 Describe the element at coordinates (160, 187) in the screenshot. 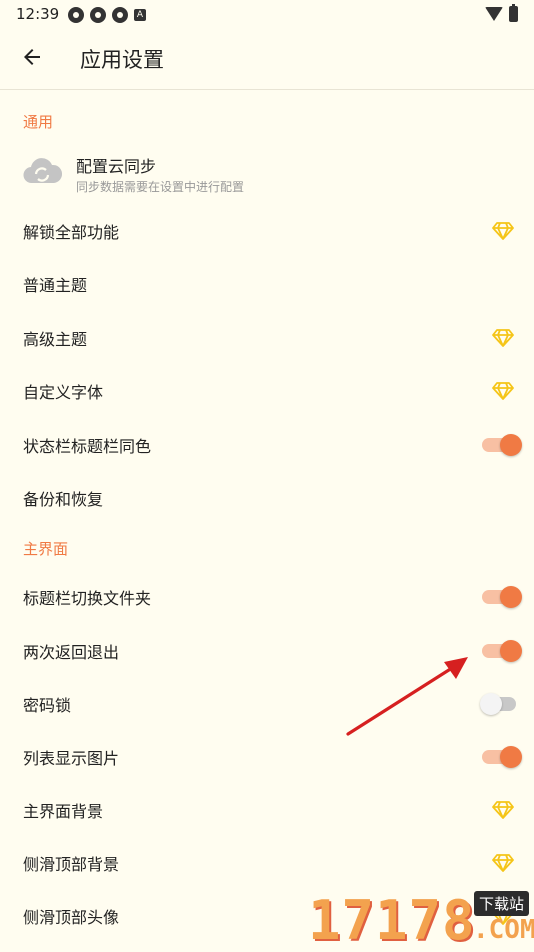

I see `cloud-sync-subtitle: 同步数据需要在设置中进行配置` at that location.